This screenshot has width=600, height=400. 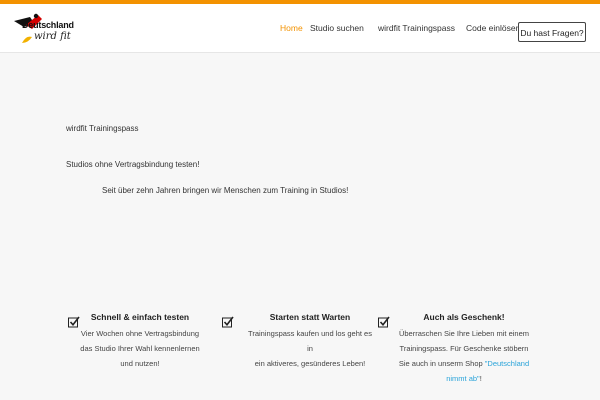 I want to click on hero-kicker: wirdfit Trainingspass, so click(x=102, y=128).